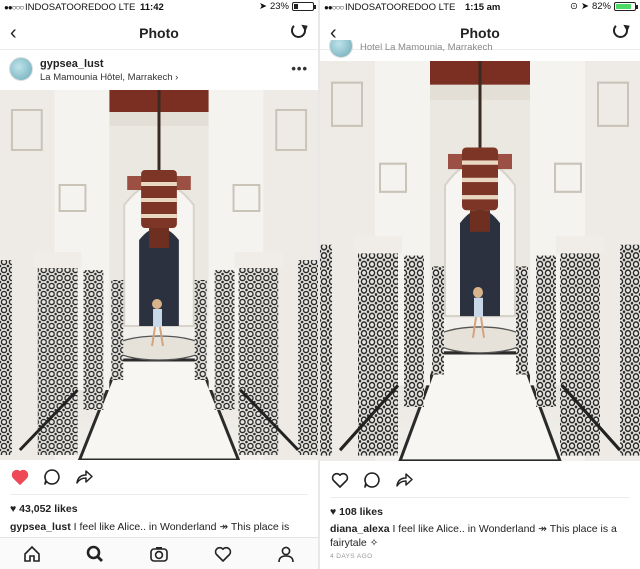 The width and height of the screenshot is (640, 569). What do you see at coordinates (152, 7) in the screenshot?
I see `clock: 11:42` at bounding box center [152, 7].